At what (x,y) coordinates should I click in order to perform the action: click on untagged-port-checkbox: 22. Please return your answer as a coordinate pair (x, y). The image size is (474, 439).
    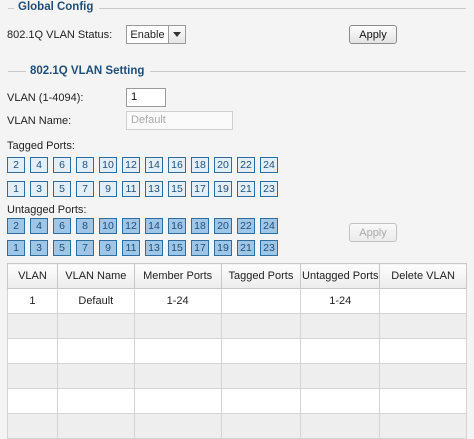
    Looking at the image, I should click on (246, 226).